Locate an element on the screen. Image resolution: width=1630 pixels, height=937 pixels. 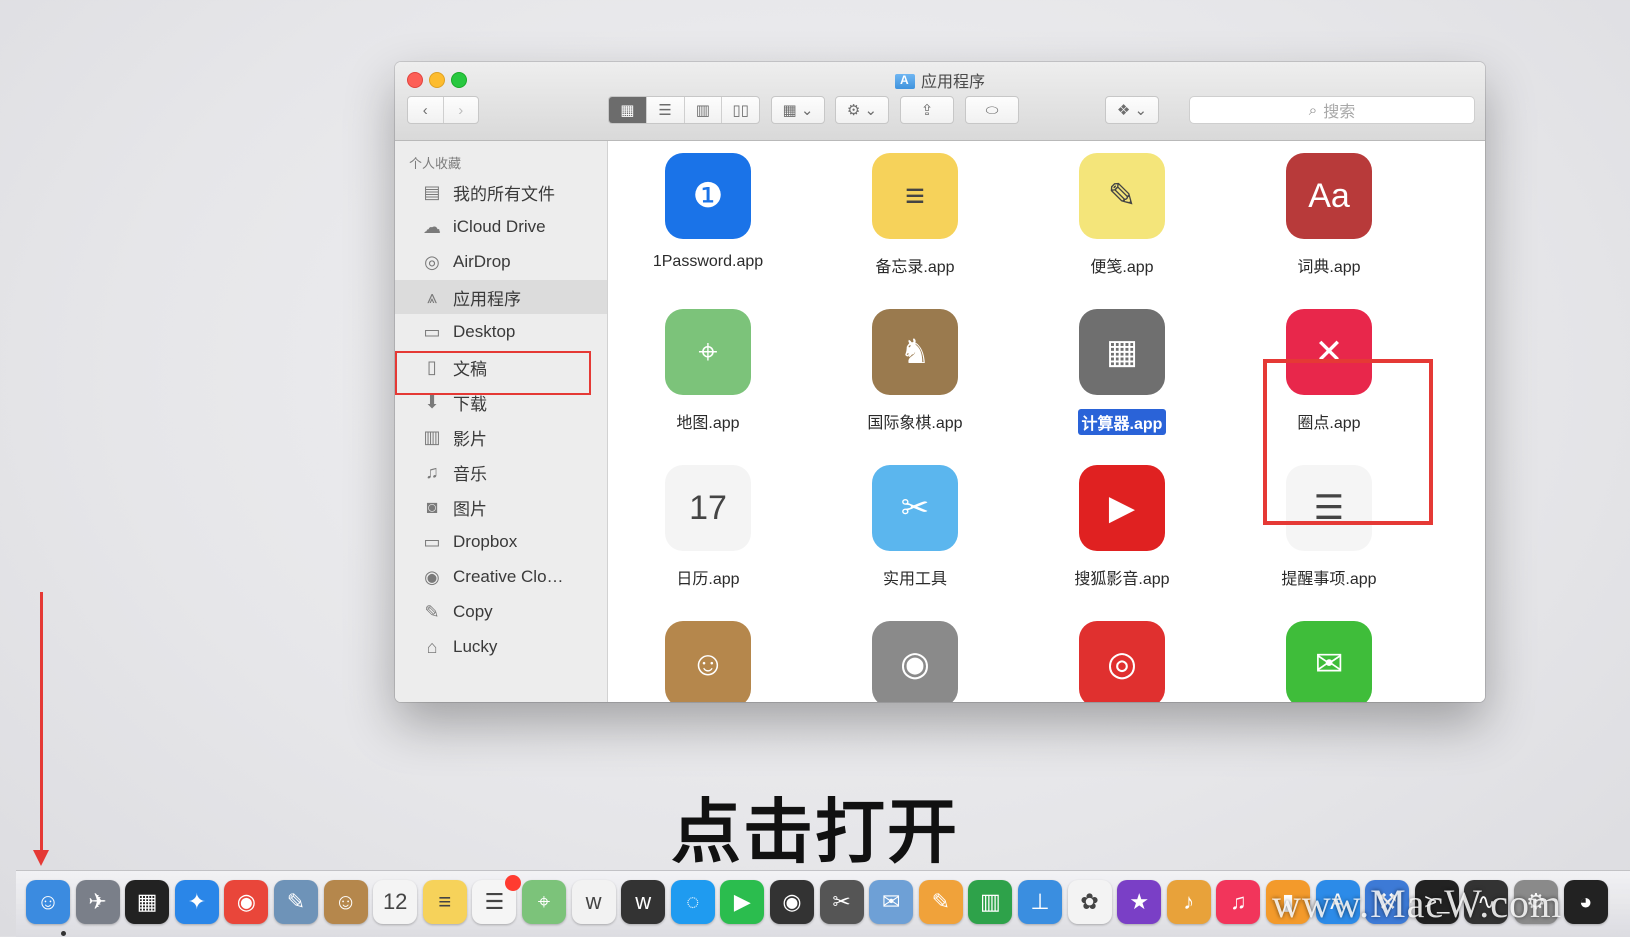
sidebar-item-8: ♫ 音乐 is located at coordinates (501, 472).